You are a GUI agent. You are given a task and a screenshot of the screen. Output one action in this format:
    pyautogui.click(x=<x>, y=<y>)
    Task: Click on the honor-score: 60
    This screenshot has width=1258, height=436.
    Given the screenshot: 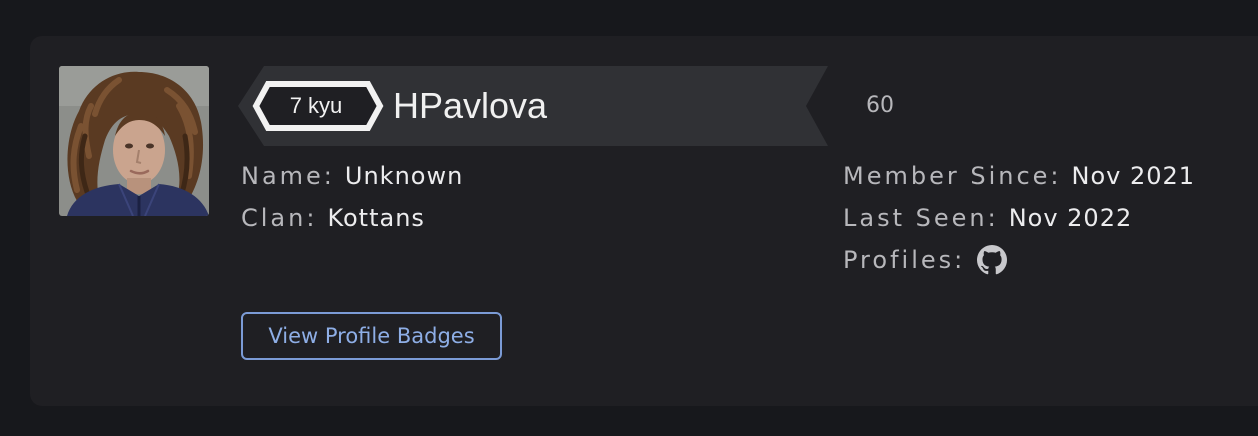 What is the action you would take?
    pyautogui.click(x=880, y=105)
    